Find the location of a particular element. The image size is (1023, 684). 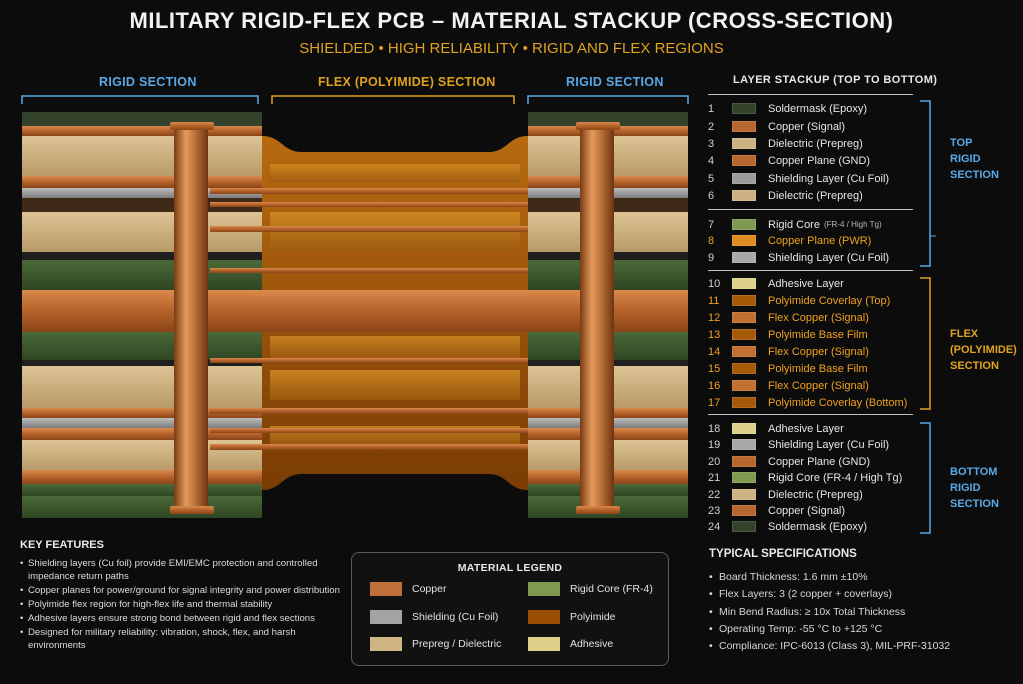

stackup-row: 24 Soldermask (Epoxy) is located at coordinates (787, 526).